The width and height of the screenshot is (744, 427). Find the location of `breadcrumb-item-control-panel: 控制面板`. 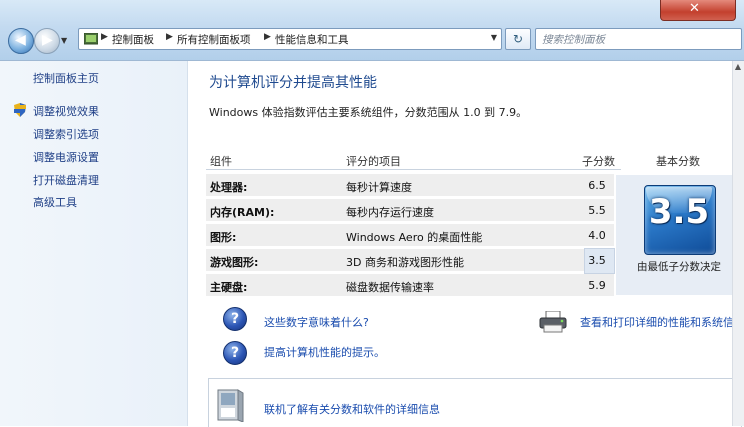

breadcrumb-item-control-panel: 控制面板 is located at coordinates (133, 39).